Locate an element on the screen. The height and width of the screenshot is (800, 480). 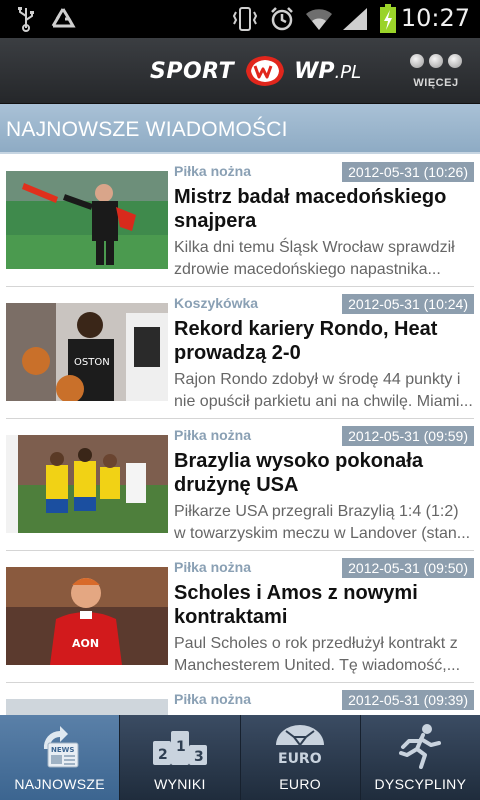
status-bar: 10:27 is located at coordinates (240, 19).